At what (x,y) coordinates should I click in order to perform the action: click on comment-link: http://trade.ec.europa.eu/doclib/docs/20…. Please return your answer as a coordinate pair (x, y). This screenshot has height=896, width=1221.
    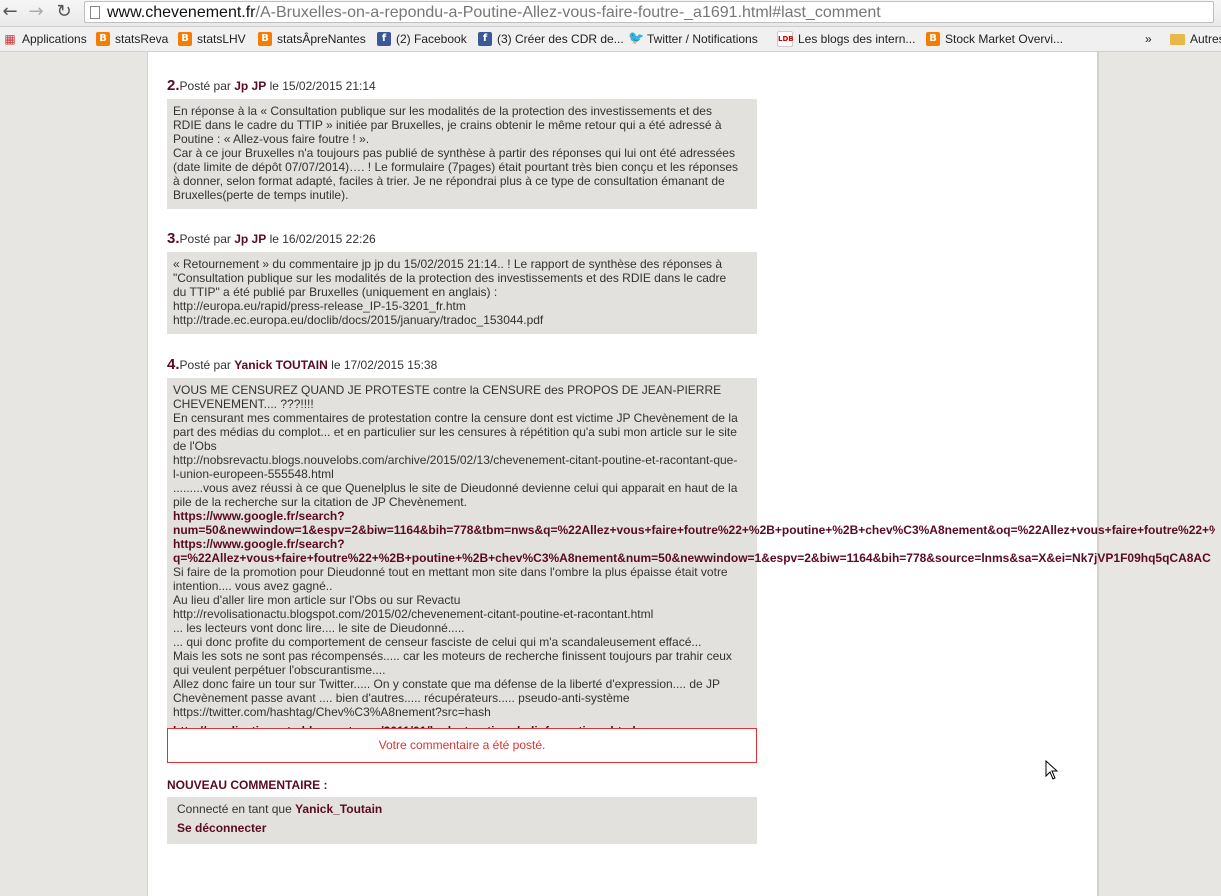
    Looking at the image, I should click on (462, 320).